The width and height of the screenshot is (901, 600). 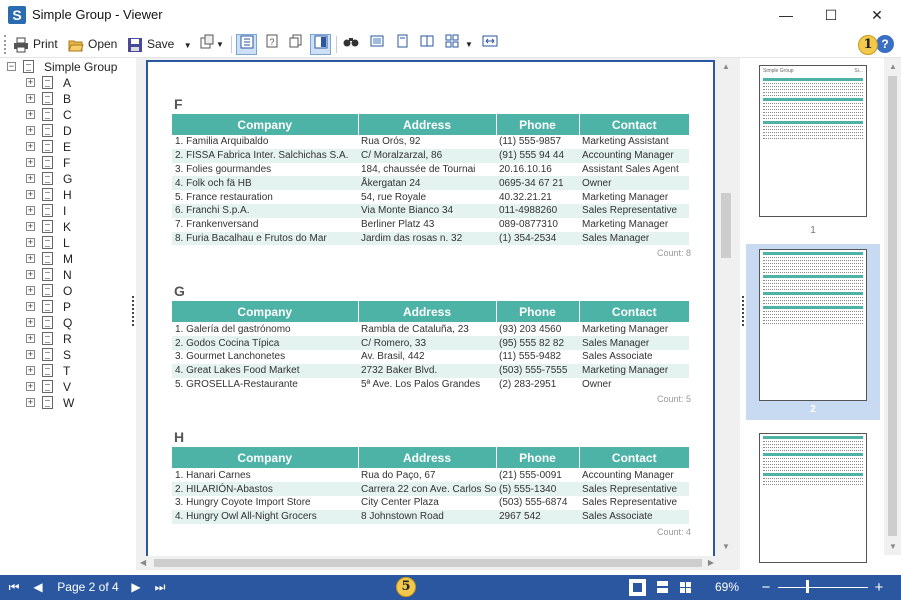 I want to click on two-pages-button, so click(x=426, y=44).